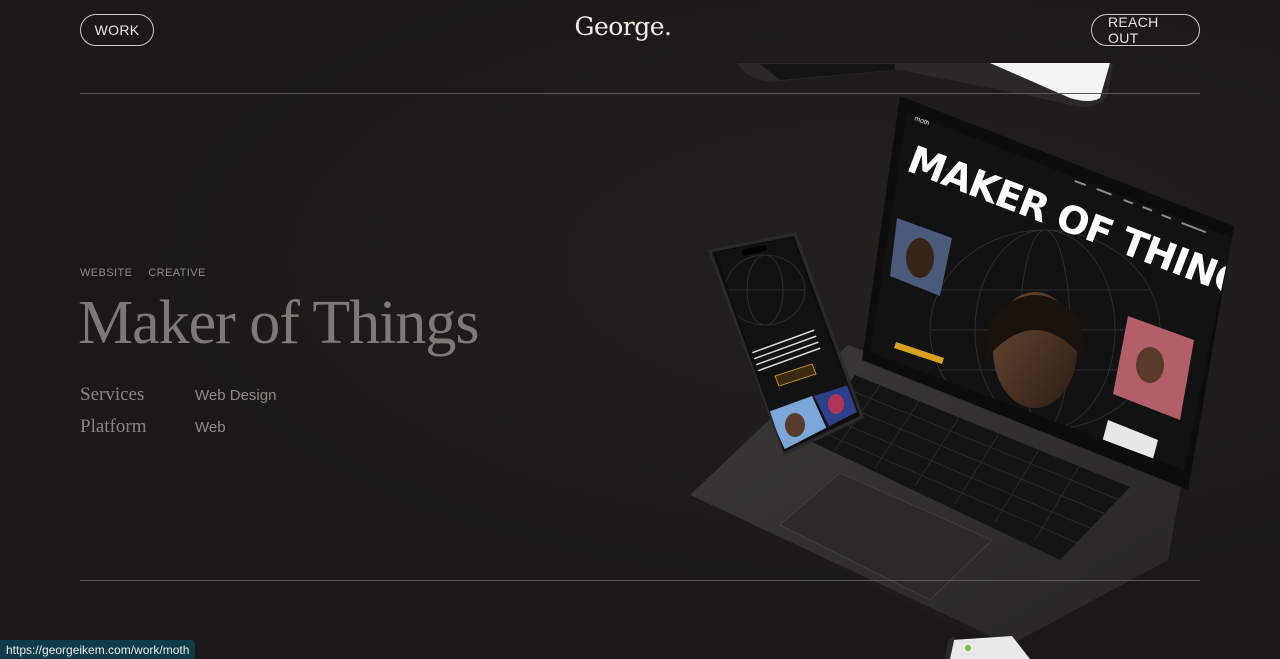 The image size is (1280, 659). What do you see at coordinates (236, 395) in the screenshot?
I see `services-value: Web Design` at bounding box center [236, 395].